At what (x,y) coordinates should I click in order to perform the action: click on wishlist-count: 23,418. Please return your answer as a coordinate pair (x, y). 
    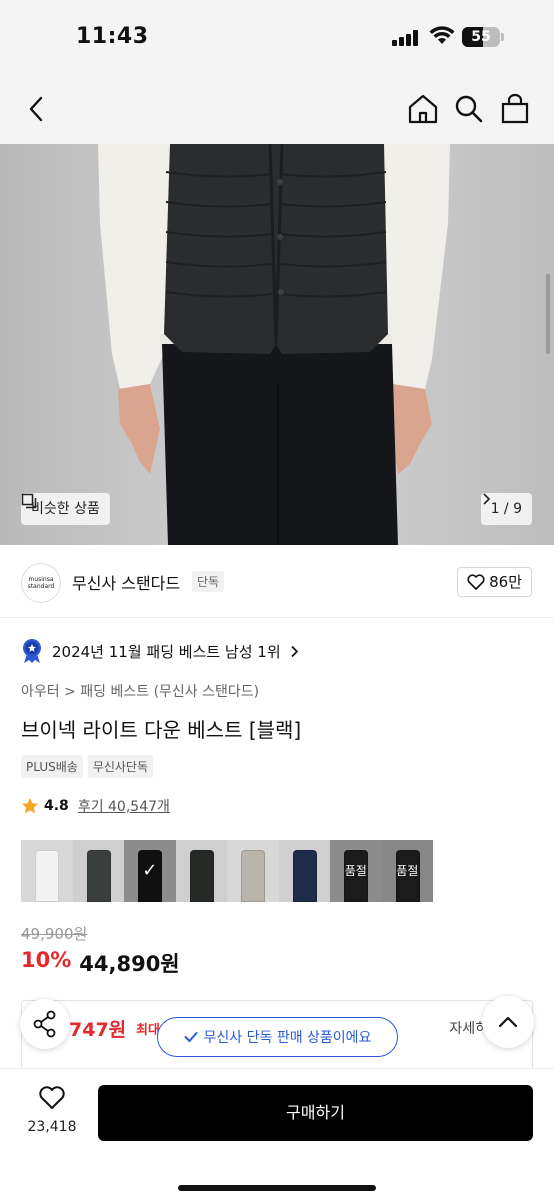
    Looking at the image, I should click on (52, 1127).